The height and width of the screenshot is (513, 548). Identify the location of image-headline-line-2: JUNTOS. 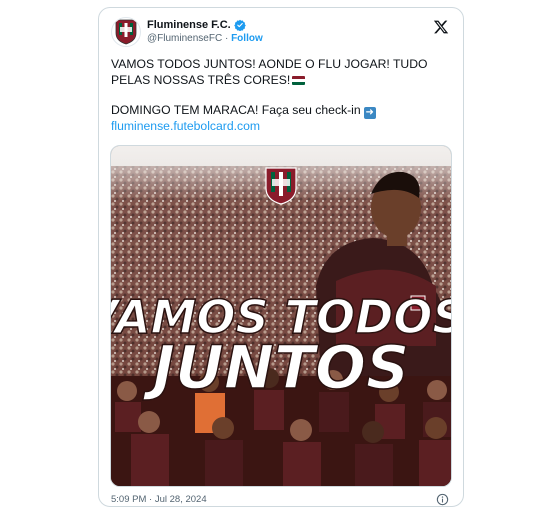
(276, 368).